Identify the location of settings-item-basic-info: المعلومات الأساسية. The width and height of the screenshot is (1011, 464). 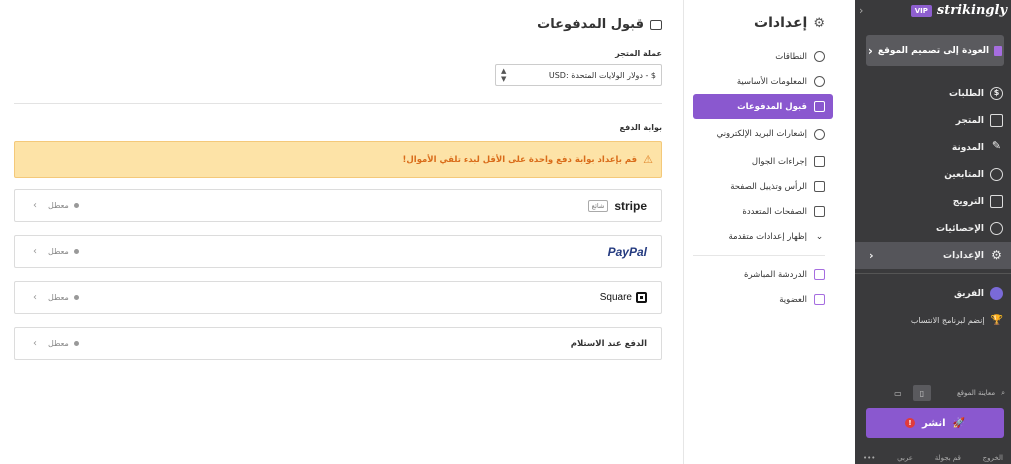
(759, 81).